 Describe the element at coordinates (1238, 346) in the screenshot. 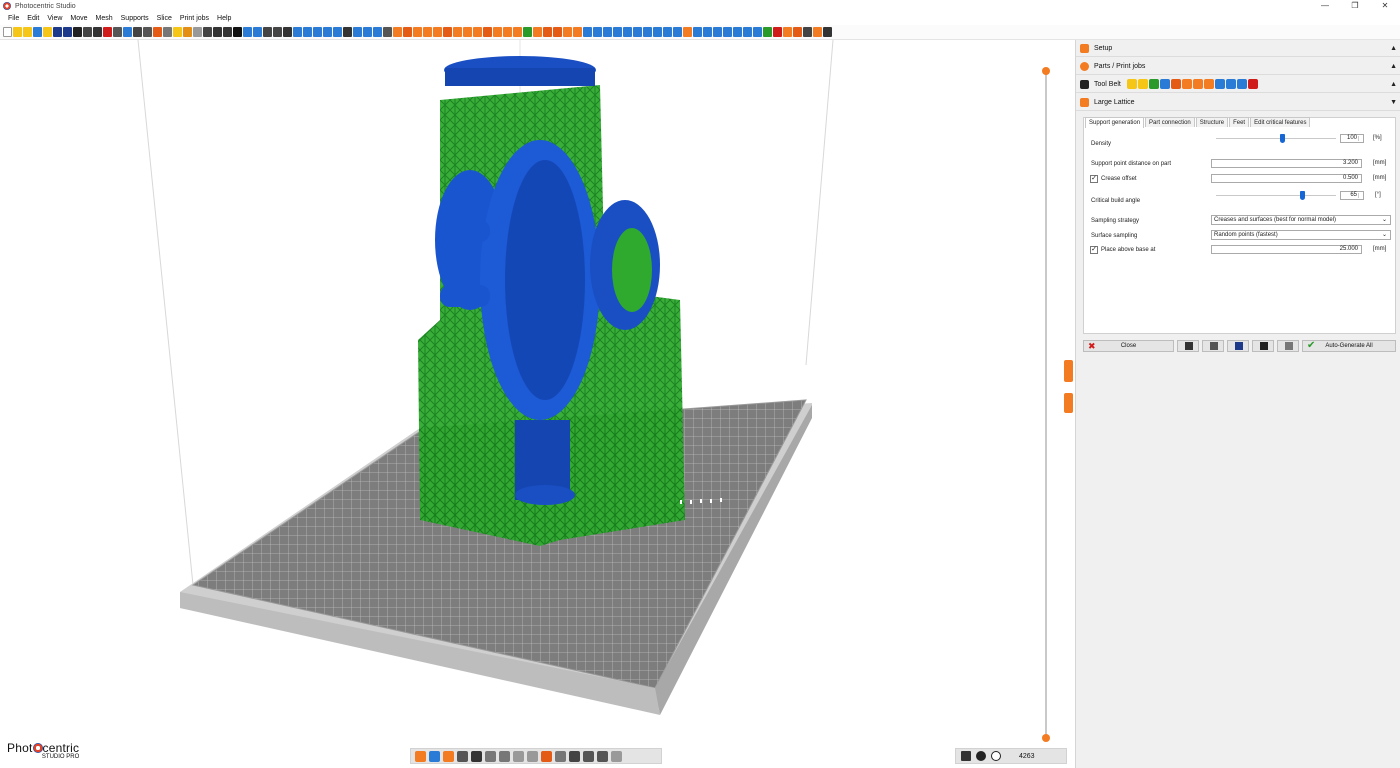

I see `save-supports-button` at that location.